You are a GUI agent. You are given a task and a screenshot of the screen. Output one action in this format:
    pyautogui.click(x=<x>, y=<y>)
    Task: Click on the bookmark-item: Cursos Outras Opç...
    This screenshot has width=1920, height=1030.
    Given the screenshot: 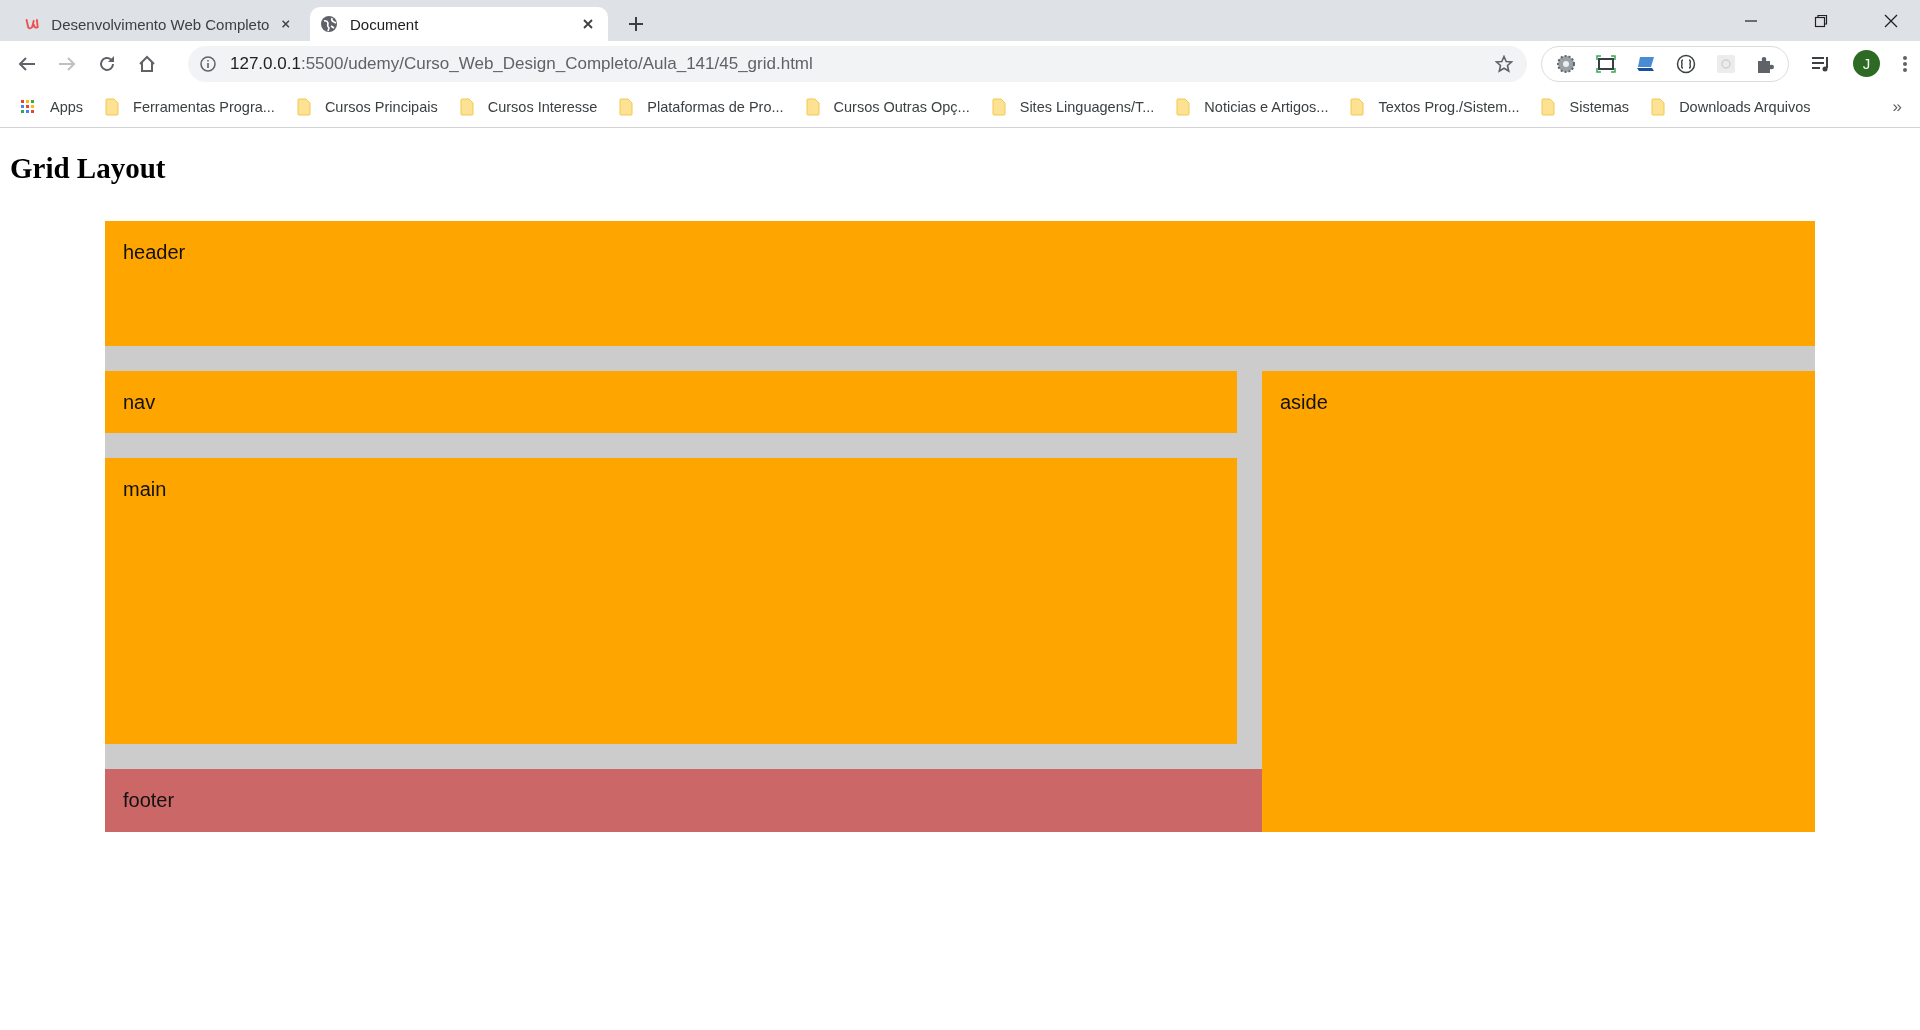 What is the action you would take?
    pyautogui.click(x=887, y=106)
    